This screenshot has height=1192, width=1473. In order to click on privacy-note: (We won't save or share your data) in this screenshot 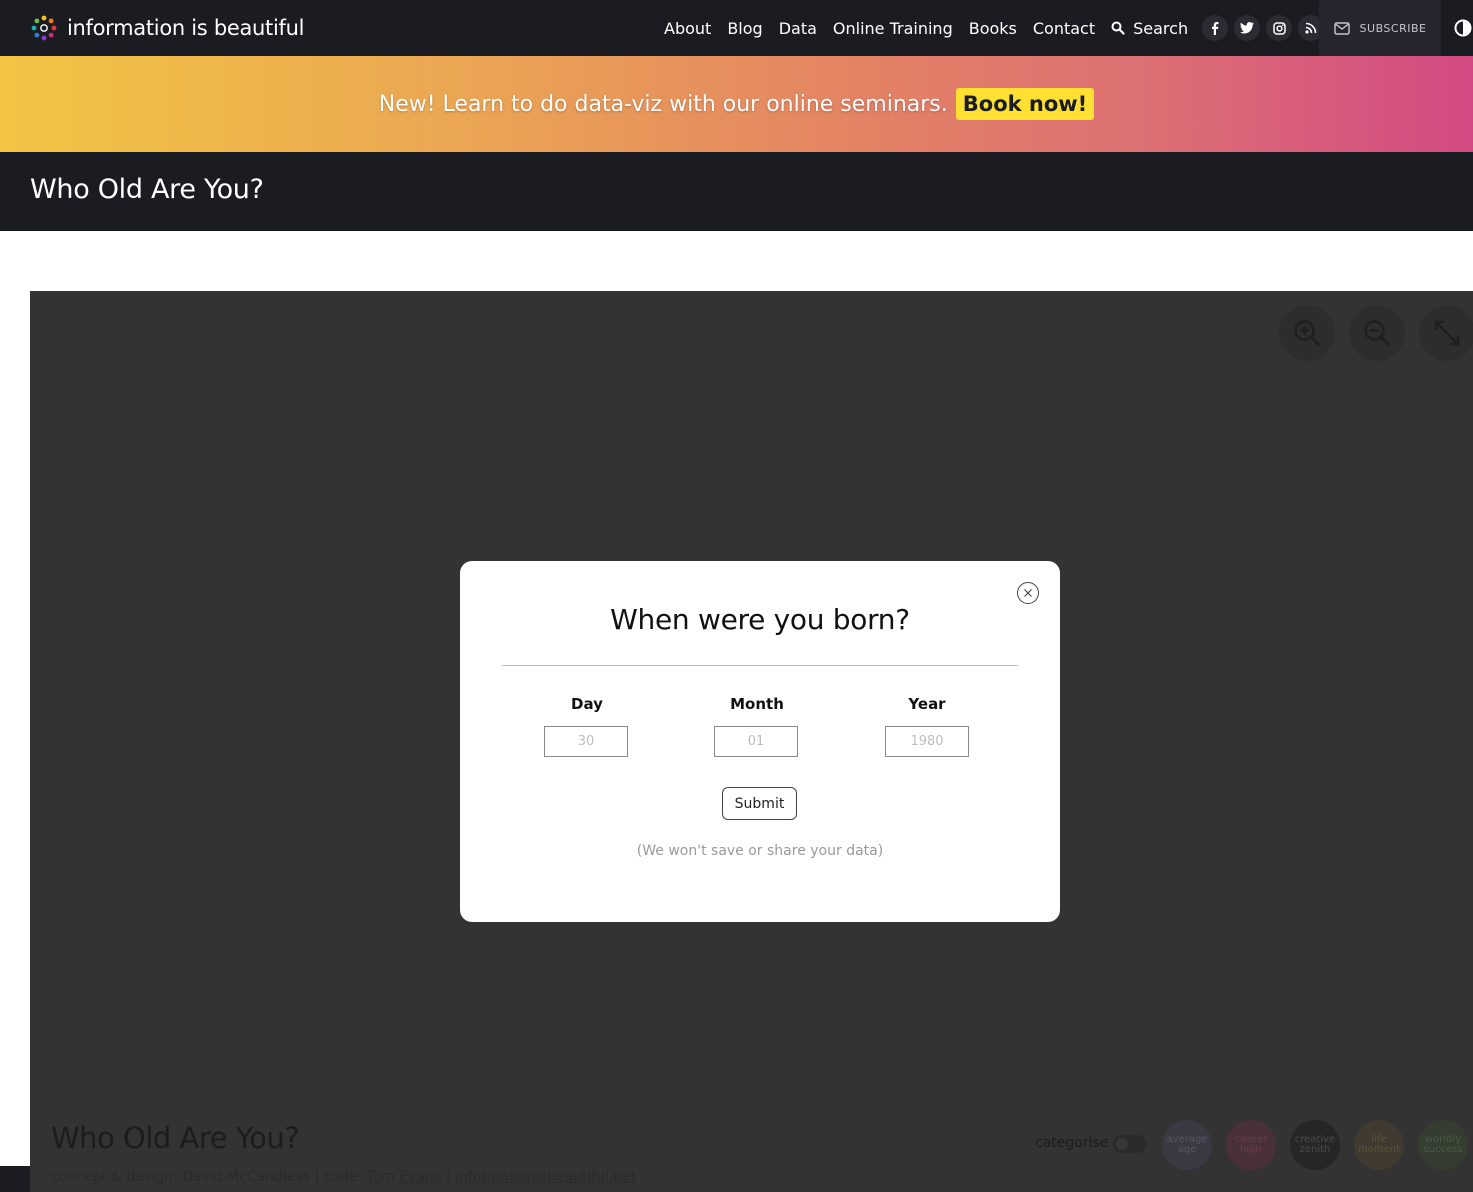, I will do `click(760, 851)`.